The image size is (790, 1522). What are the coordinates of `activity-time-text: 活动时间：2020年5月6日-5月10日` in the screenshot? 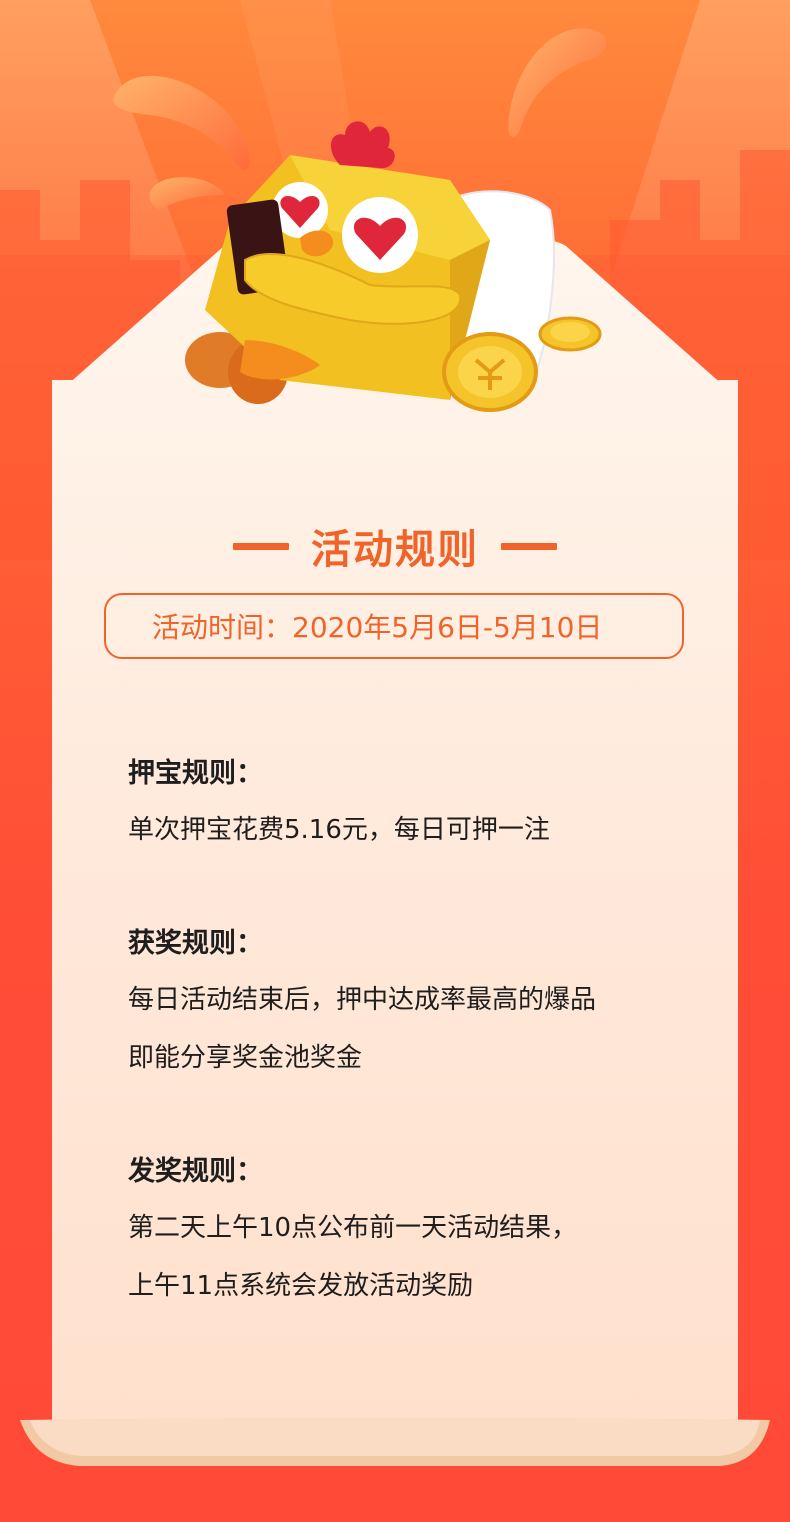 It's located at (377, 627).